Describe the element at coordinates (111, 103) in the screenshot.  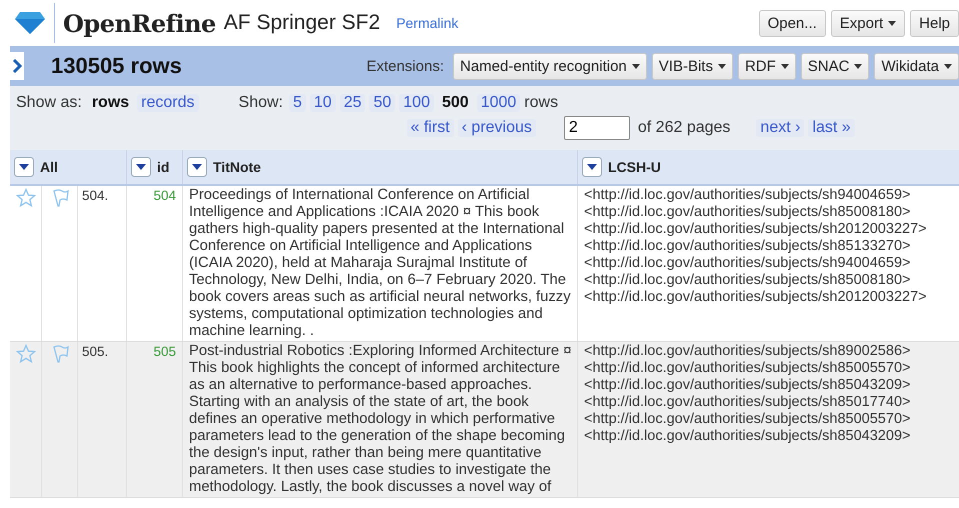
I see `view-mode-link: rows` at that location.